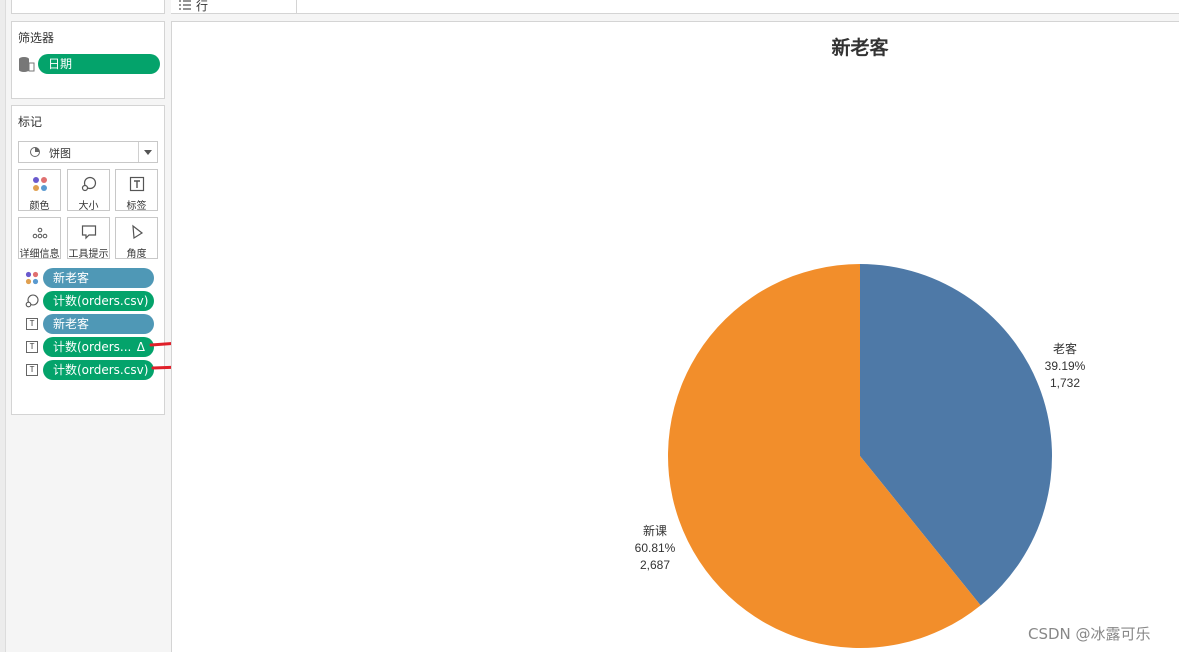 The width and height of the screenshot is (1179, 652). Describe the element at coordinates (655, 565) in the screenshot. I see `pie-label-1-count: 2,687` at that location.